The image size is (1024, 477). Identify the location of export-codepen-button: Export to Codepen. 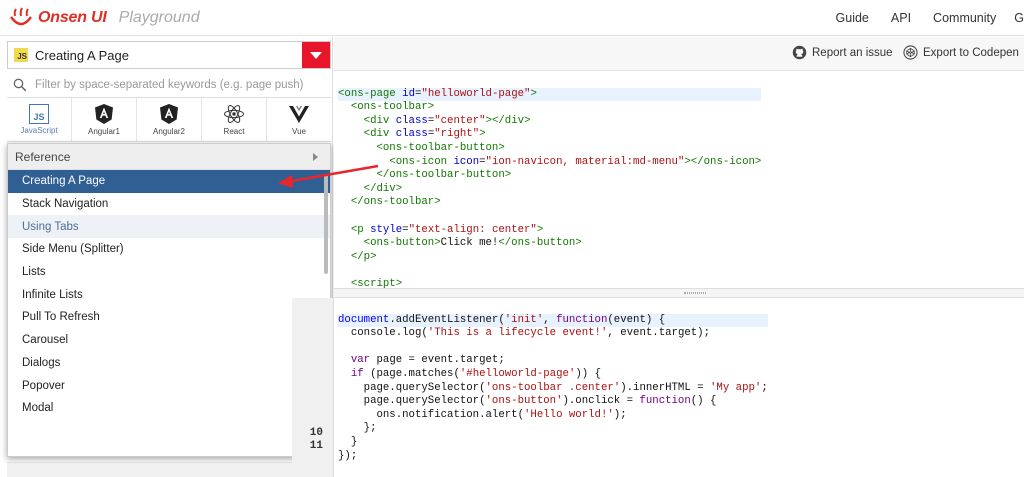
(961, 52).